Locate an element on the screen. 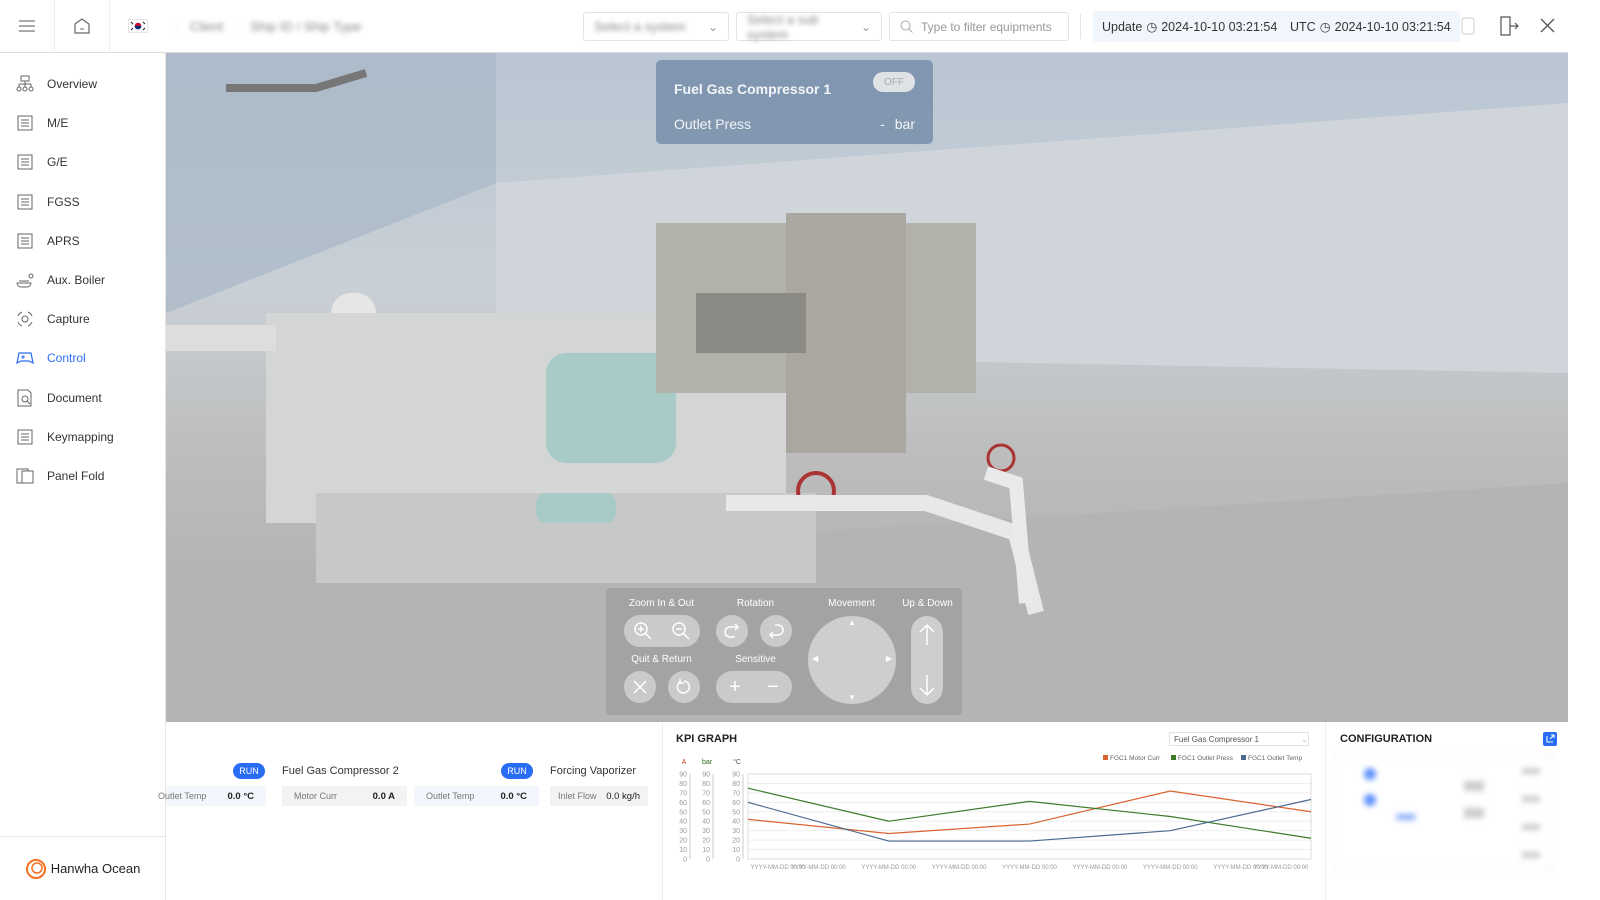 Image resolution: width=1600 pixels, height=900 pixels. quit-button is located at coordinates (640, 687).